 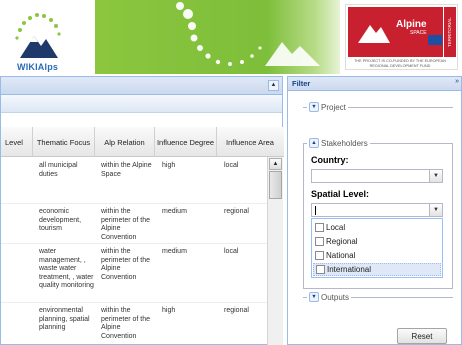 I want to click on cell-thematic: economic development, tourism, so click(x=60, y=220).